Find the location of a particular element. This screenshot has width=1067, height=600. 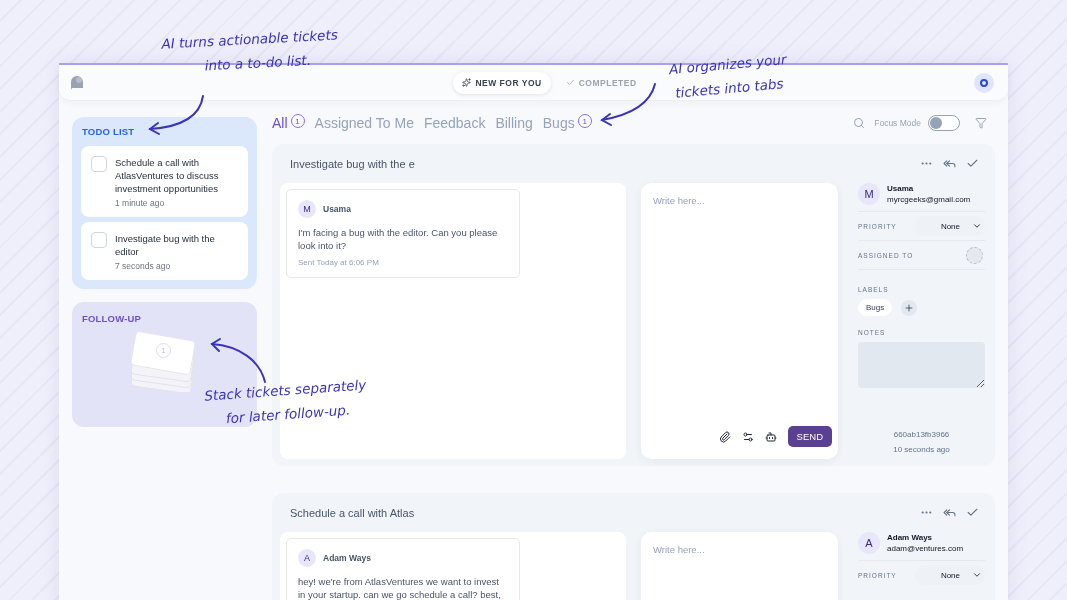

ticket-id: 660ab13fb3966 is located at coordinates (921, 435).